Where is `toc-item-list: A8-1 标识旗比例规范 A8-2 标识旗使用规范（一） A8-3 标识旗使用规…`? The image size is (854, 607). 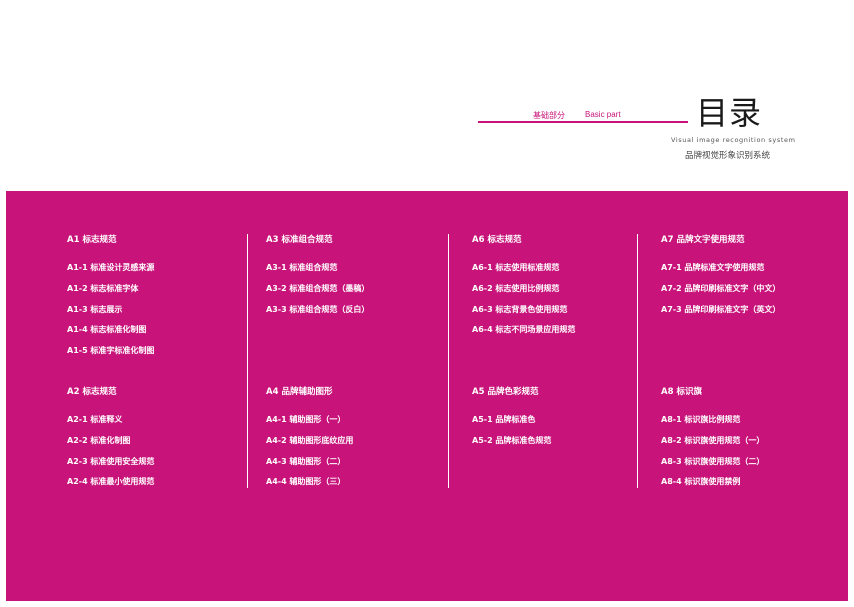 toc-item-list: A8-1 标识旗比例规范 A8-2 标识旗使用规范（一） A8-3 标识旗使用规… is located at coordinates (712, 455).